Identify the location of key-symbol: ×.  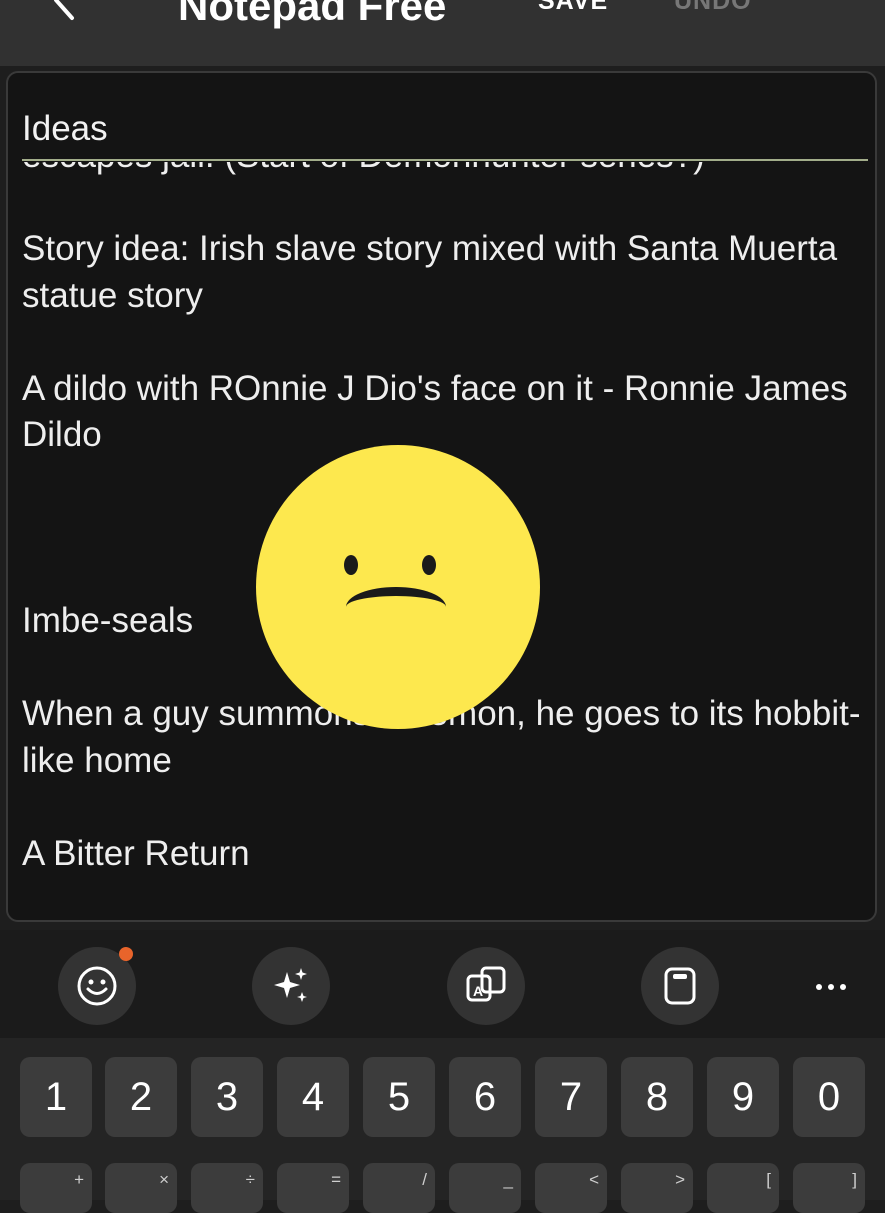
(164, 1179).